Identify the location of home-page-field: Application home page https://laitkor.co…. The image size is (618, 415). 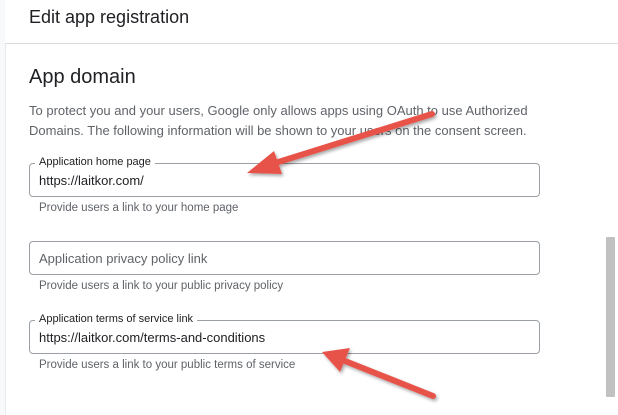
(284, 176).